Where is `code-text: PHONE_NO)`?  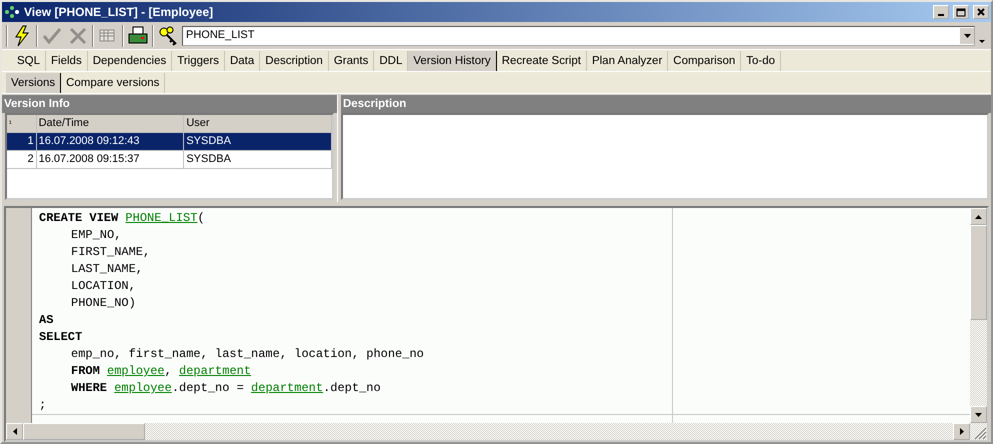 code-text: PHONE_NO) is located at coordinates (103, 303).